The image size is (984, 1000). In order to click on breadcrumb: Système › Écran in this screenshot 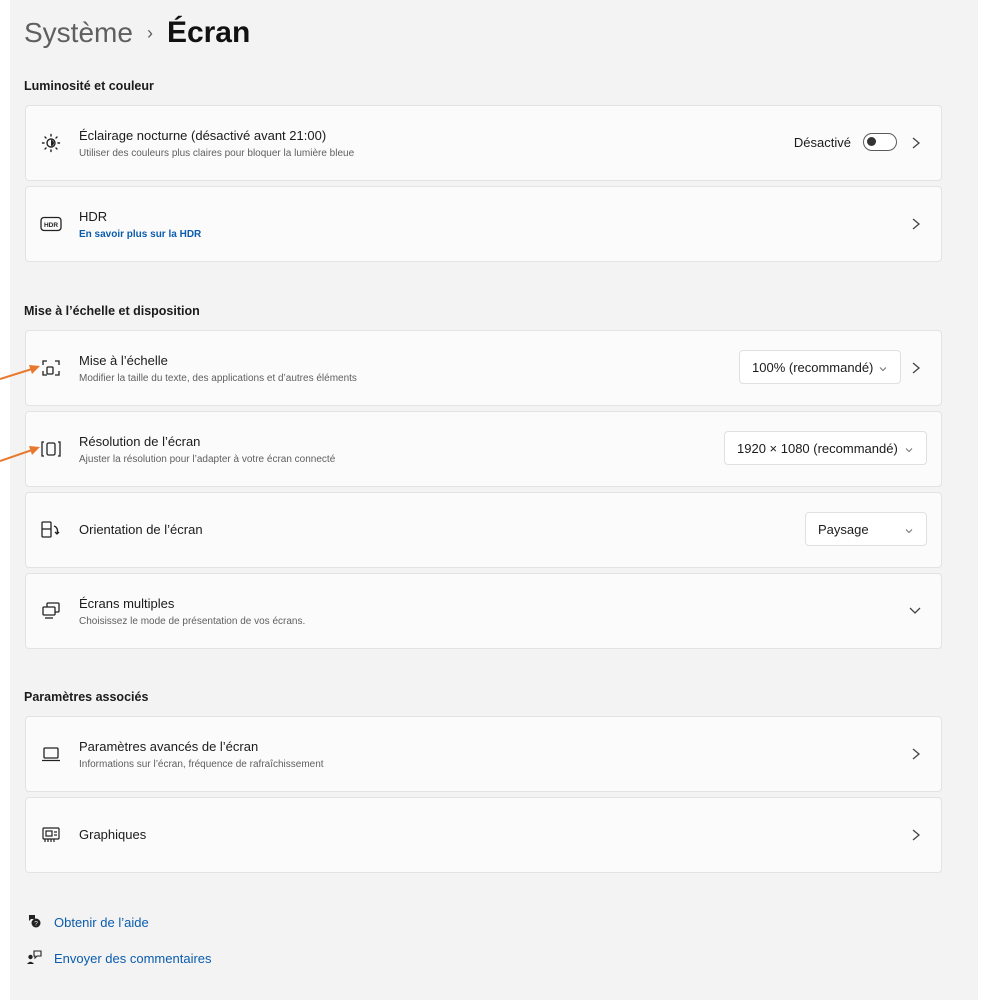, I will do `click(137, 33)`.